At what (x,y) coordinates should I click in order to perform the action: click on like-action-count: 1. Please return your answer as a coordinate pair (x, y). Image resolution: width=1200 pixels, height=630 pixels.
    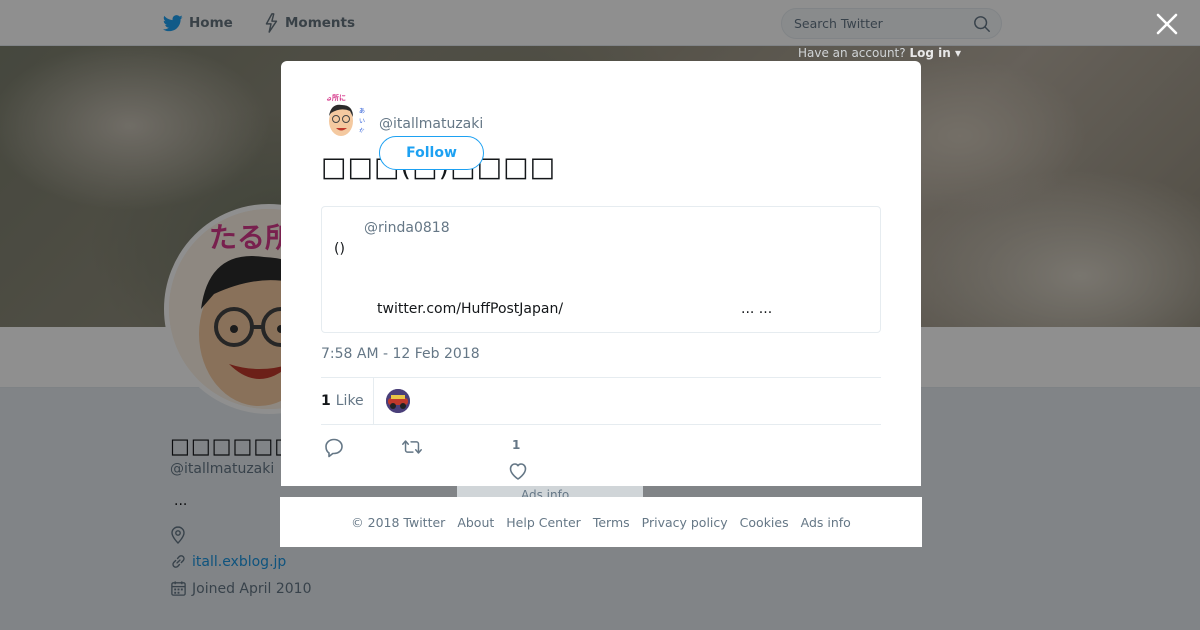
    Looking at the image, I should click on (516, 445).